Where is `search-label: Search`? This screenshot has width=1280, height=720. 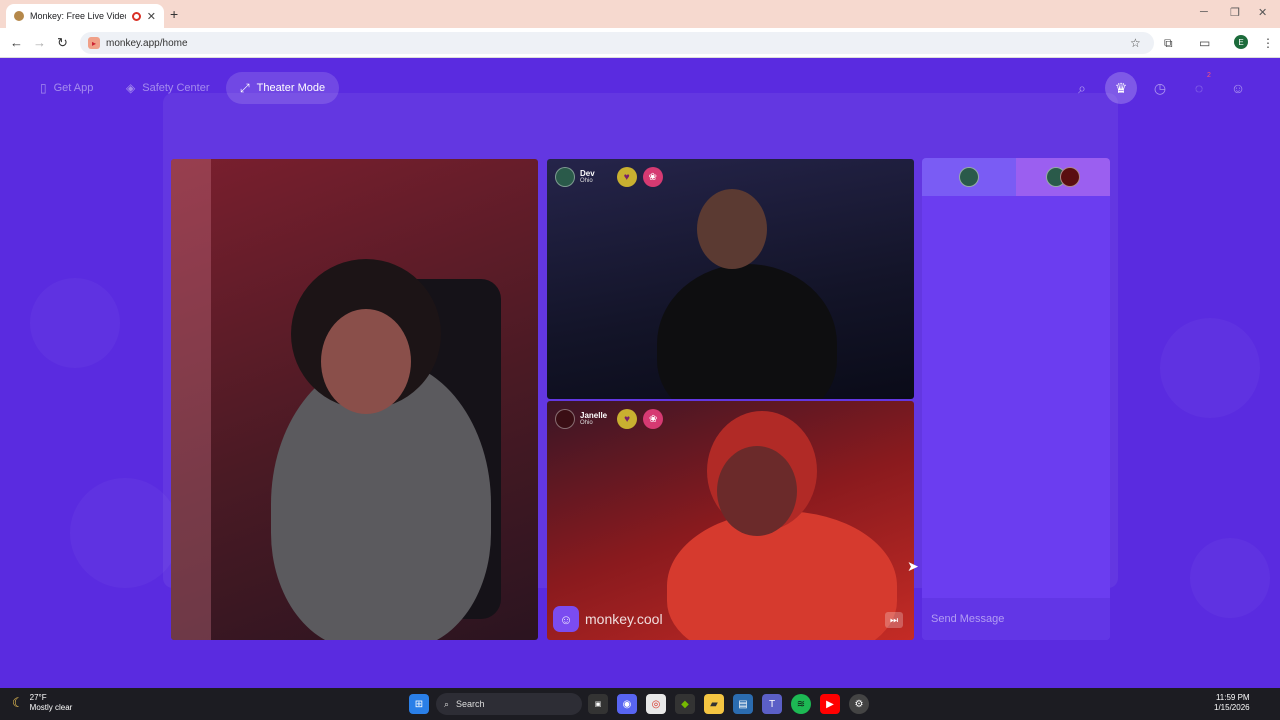
search-label: Search is located at coordinates (470, 704).